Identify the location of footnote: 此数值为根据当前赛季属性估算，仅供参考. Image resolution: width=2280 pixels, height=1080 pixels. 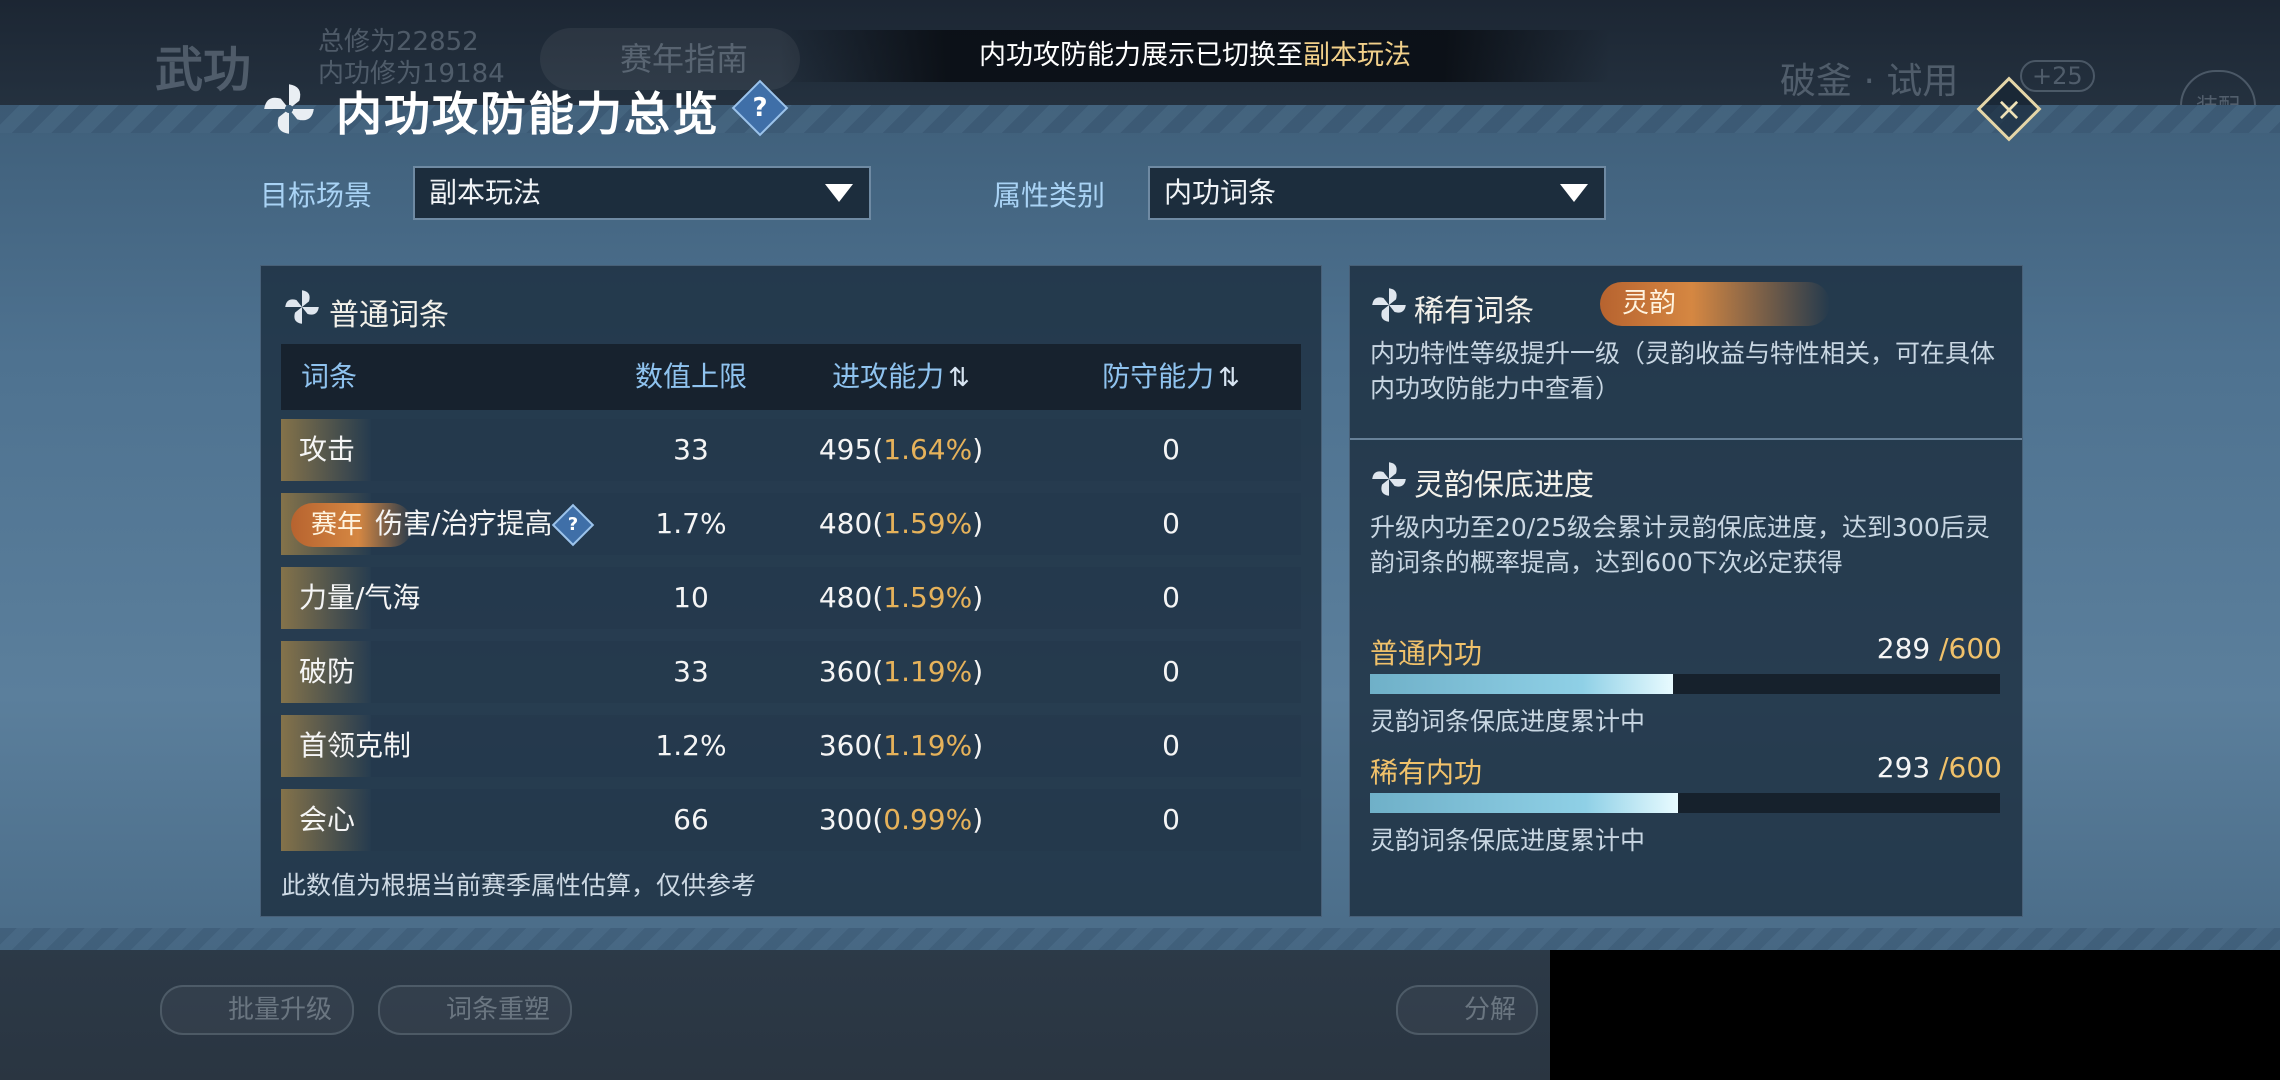
(519, 885).